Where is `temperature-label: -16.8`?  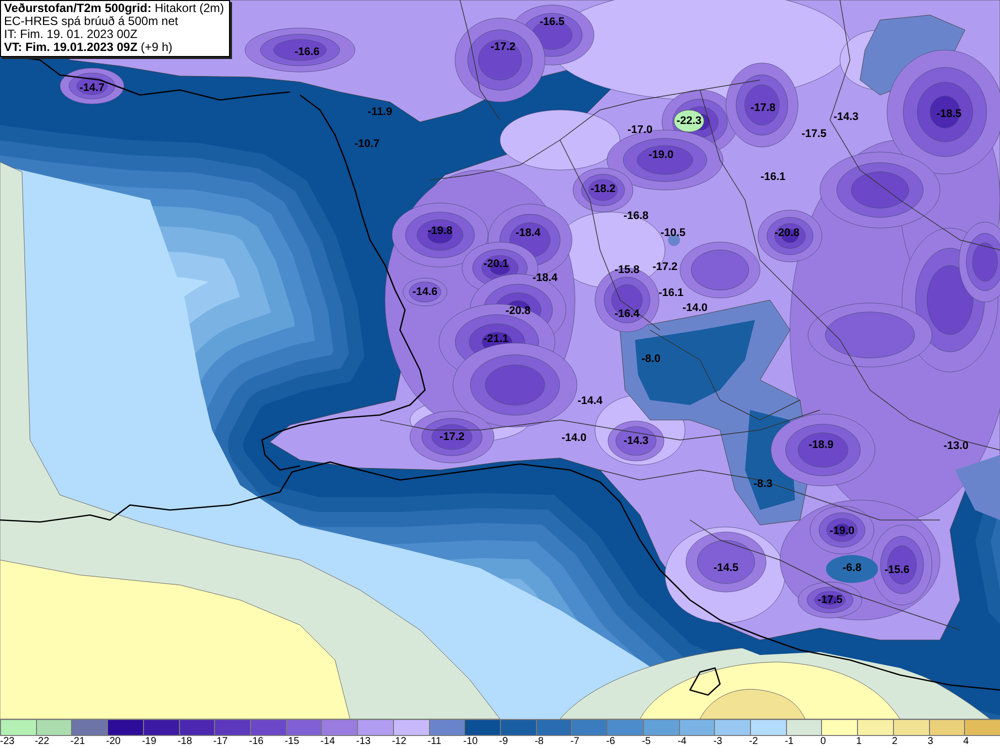
temperature-label: -16.8 is located at coordinates (636, 216).